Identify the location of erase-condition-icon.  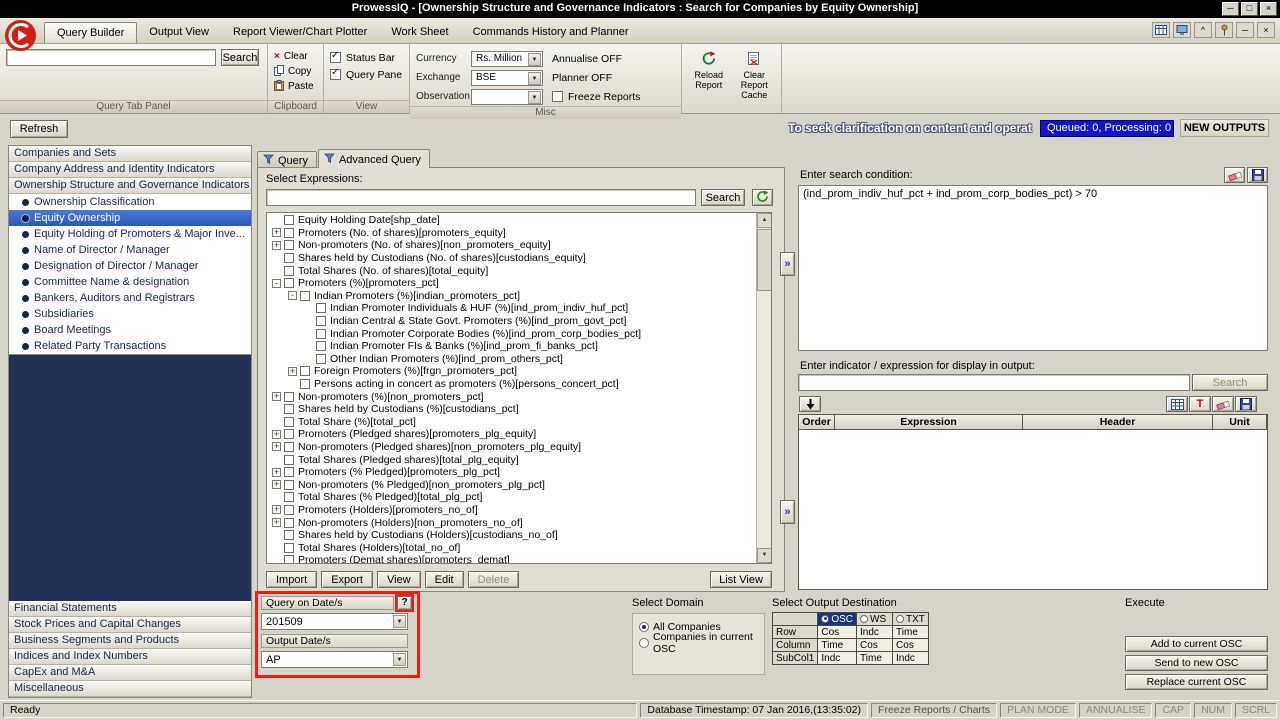
(1234, 175).